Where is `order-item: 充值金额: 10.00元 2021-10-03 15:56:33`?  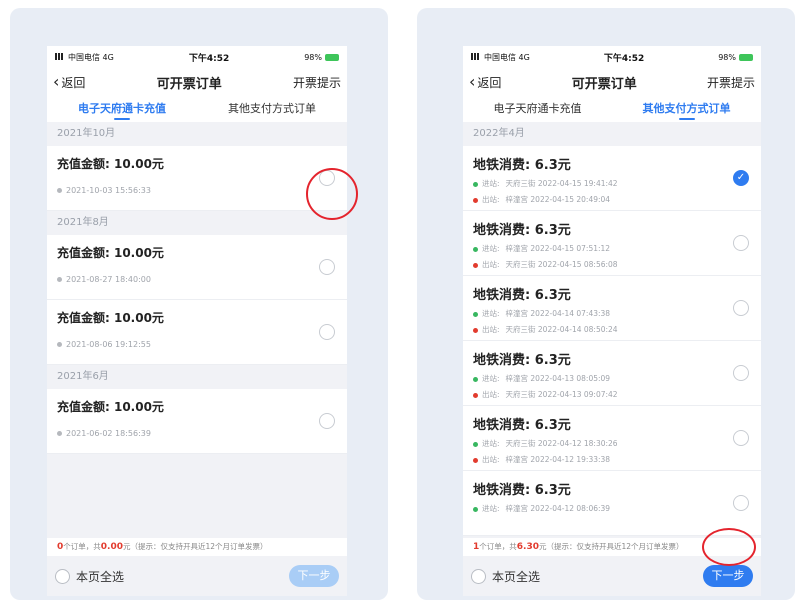
order-item: 充值金额: 10.00元 2021-10-03 15:56:33 is located at coordinates (197, 178).